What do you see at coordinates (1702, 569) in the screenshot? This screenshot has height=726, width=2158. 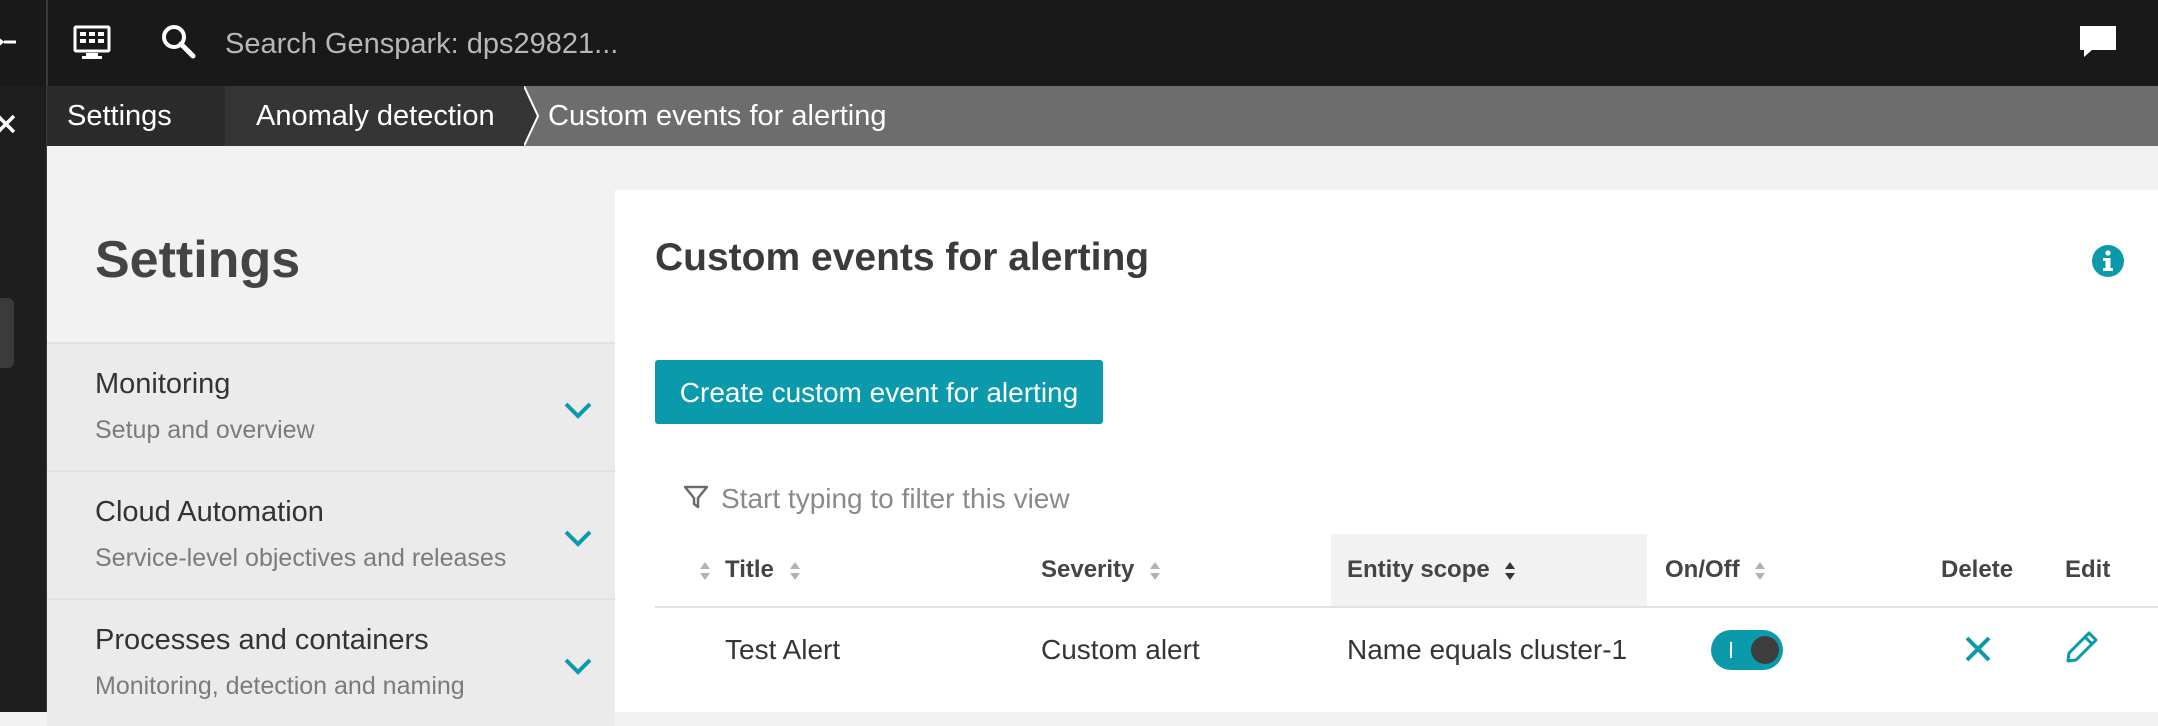 I see `column-header-label: On/Off` at bounding box center [1702, 569].